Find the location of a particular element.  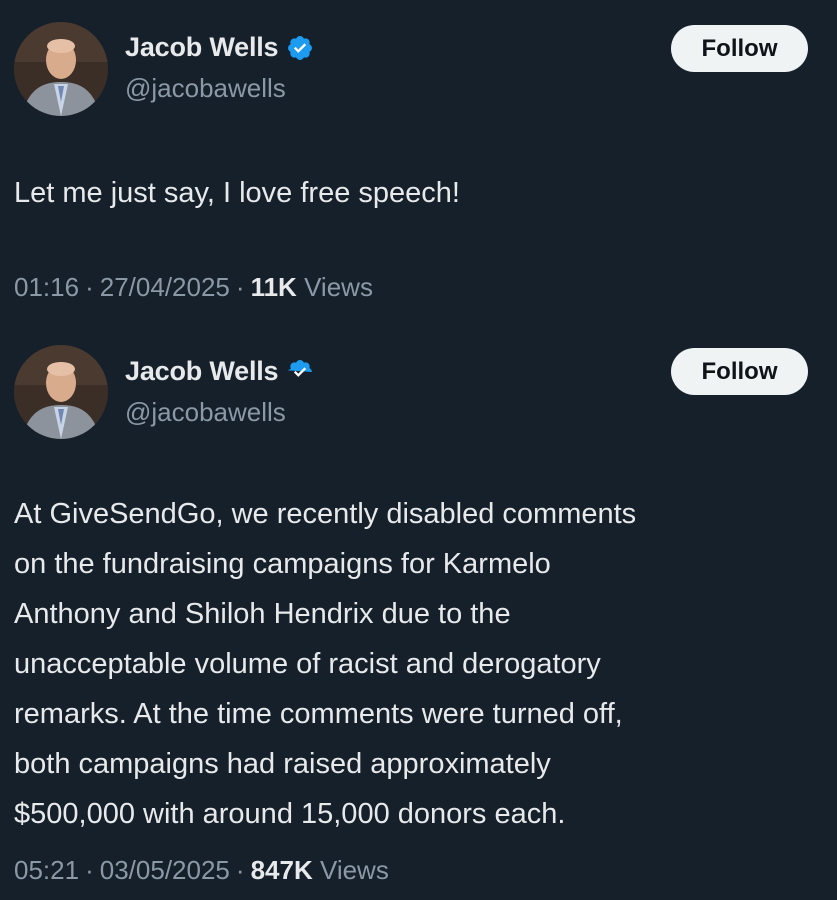

tweet-text-line: on the fundraising campaigns for Karmelo is located at coordinates (282, 564).